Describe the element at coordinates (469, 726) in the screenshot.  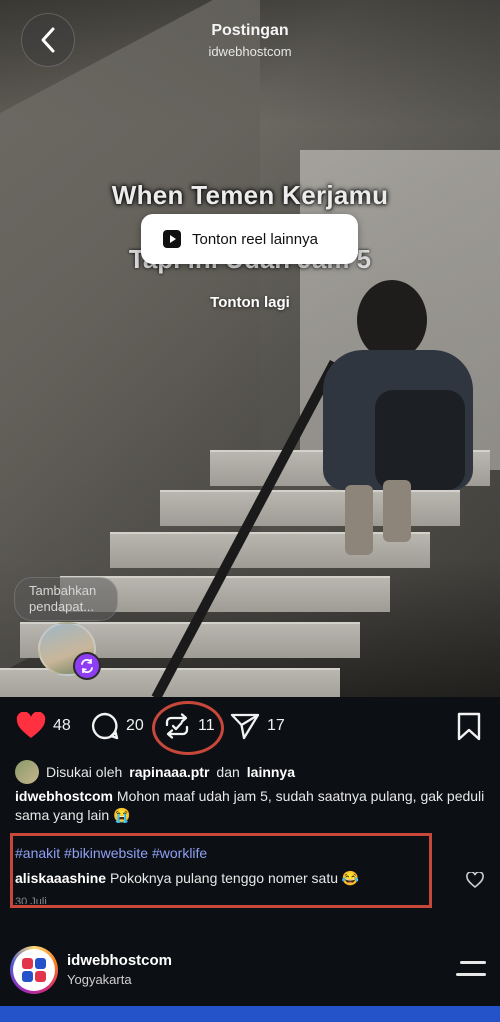
I see `bookmark-icon` at that location.